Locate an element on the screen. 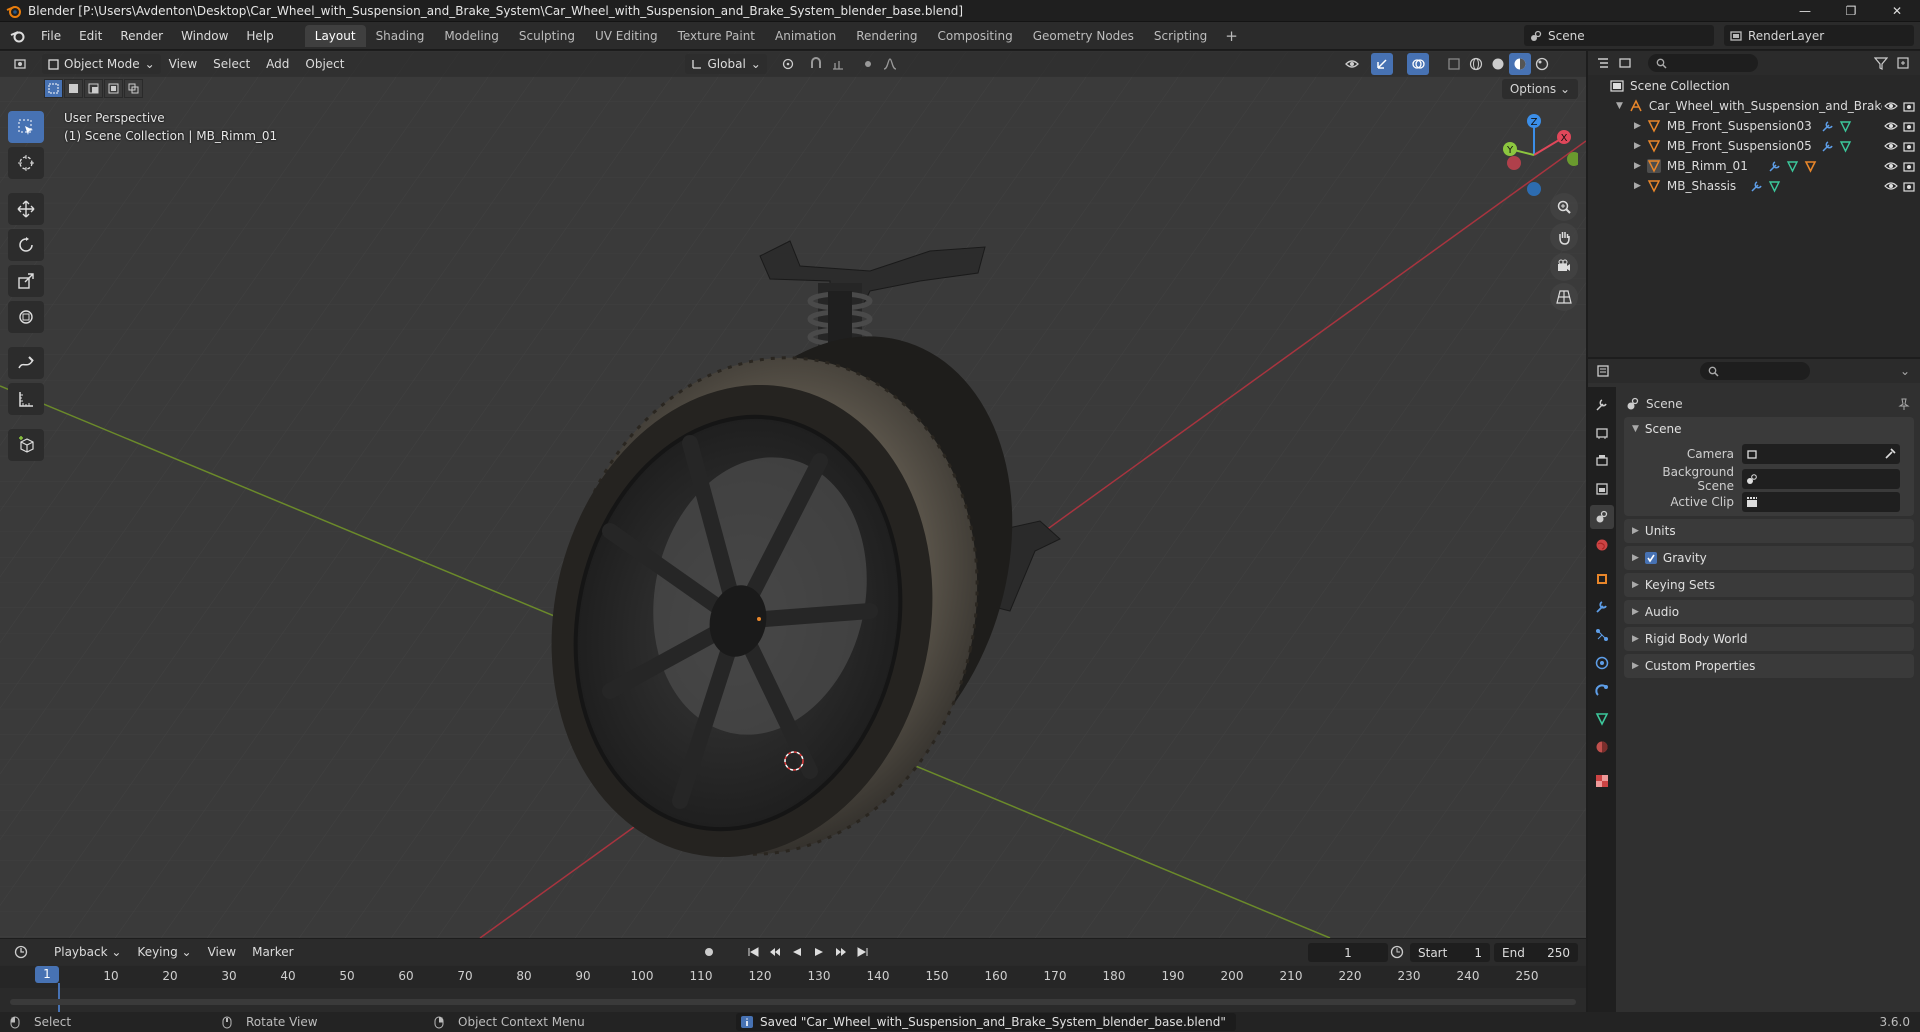  scene-tab-icon is located at coordinates (1602, 517).